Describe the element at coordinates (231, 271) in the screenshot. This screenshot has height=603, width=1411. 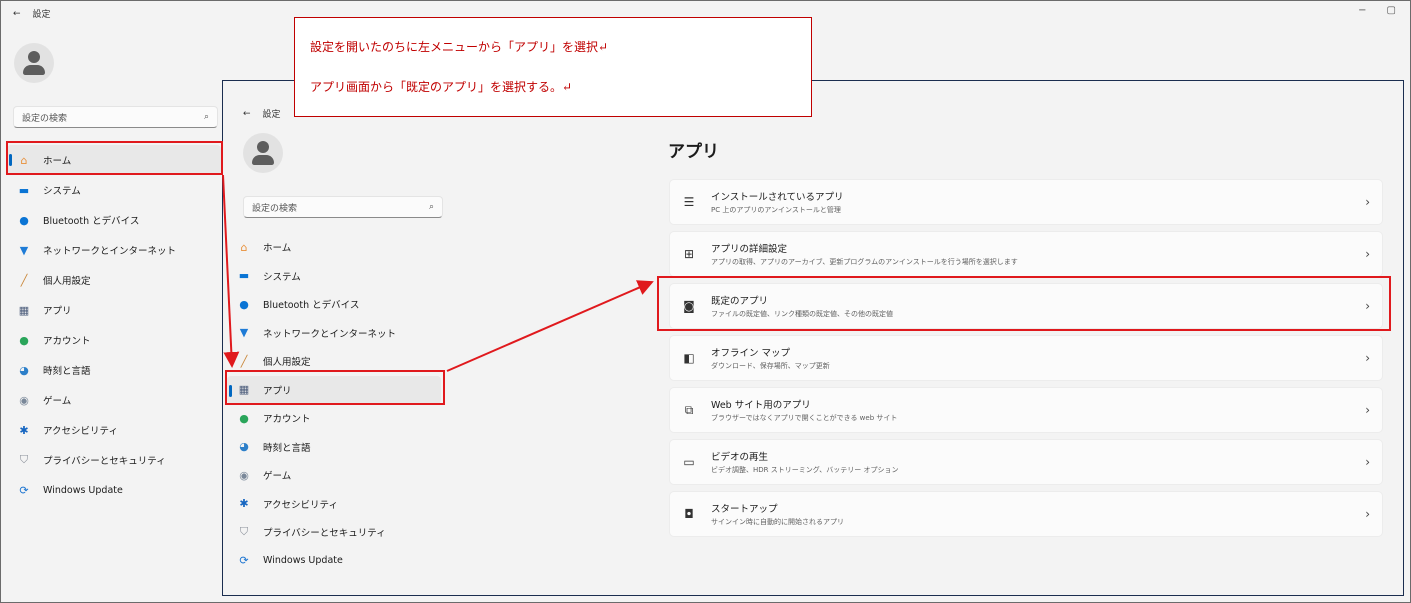
I see `arrow-to-apps` at that location.